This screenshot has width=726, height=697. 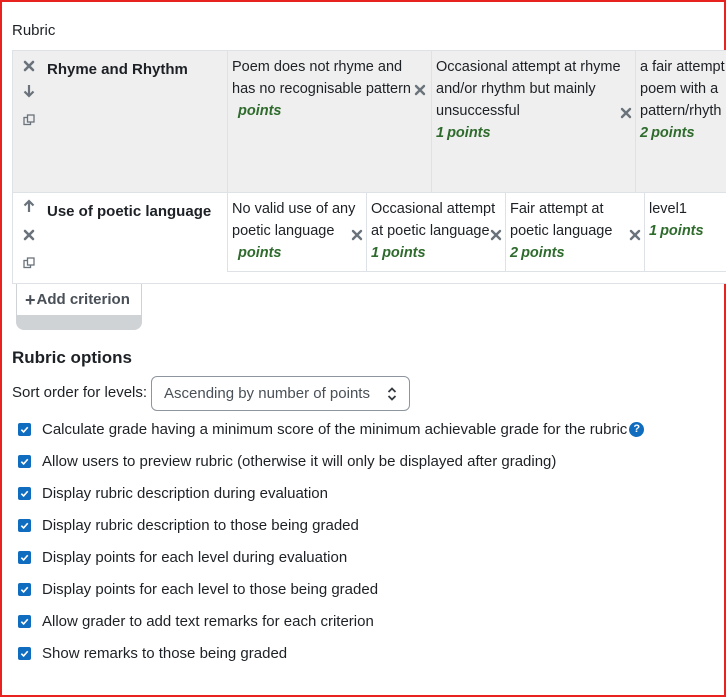 I want to click on level-definition: Occasional attempt at poetic language, so click(x=433, y=220).